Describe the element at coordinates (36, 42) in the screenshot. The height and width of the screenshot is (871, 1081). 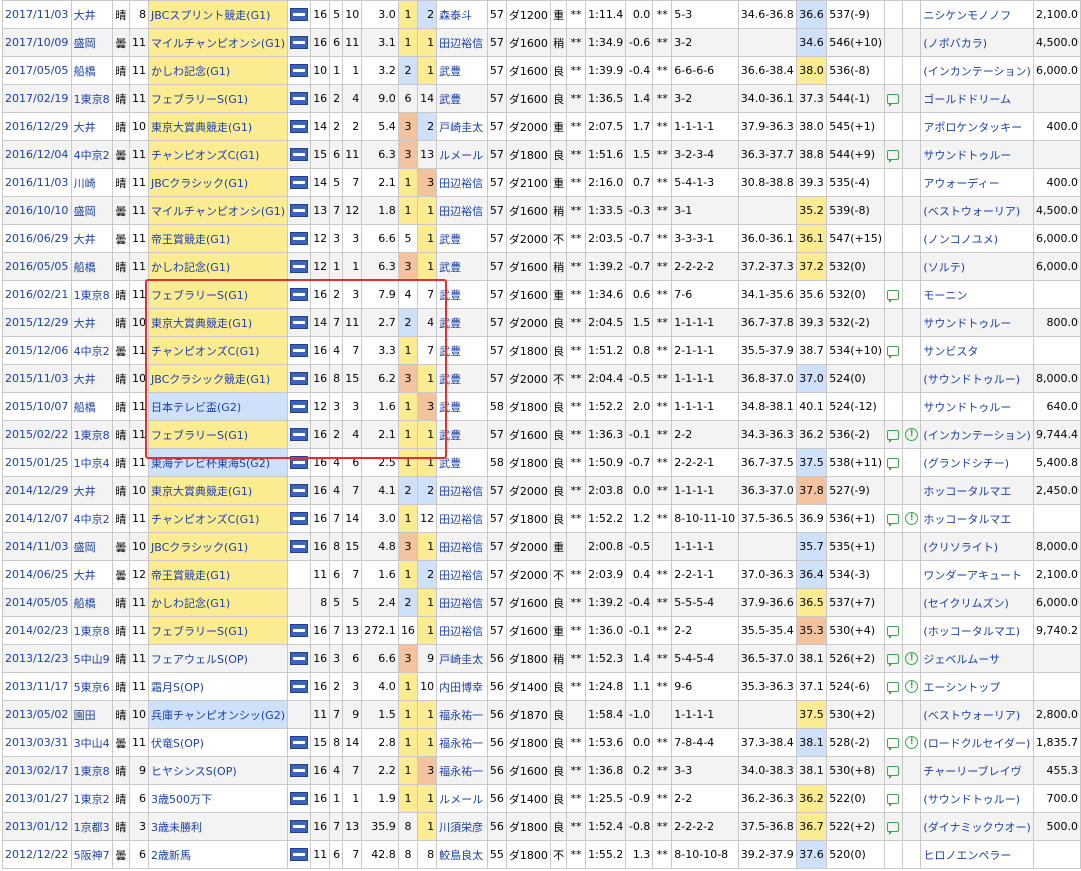
I see `date-link: 2017/10/09` at that location.